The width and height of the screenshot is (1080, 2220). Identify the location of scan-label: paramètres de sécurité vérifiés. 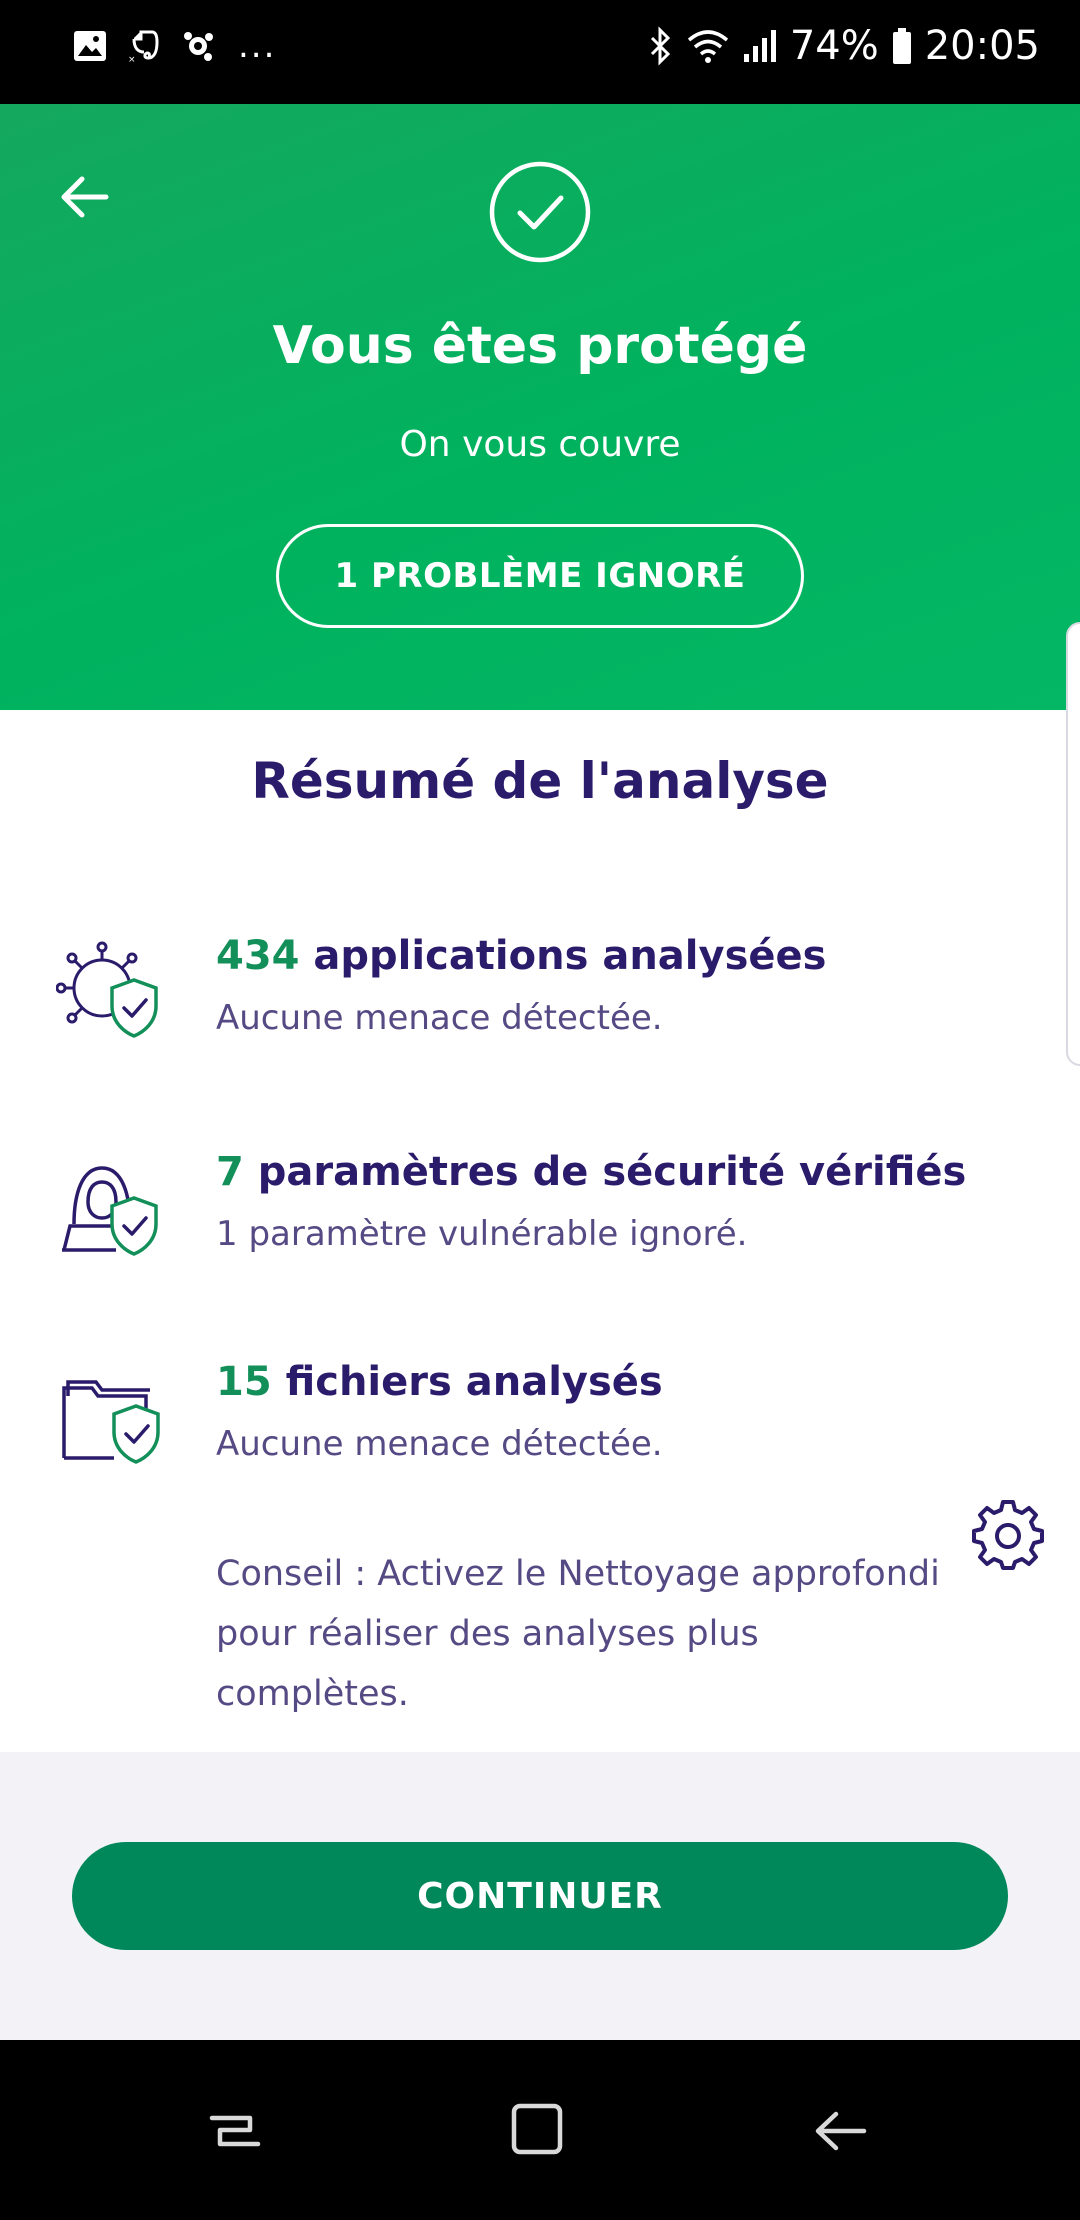
(605, 1172).